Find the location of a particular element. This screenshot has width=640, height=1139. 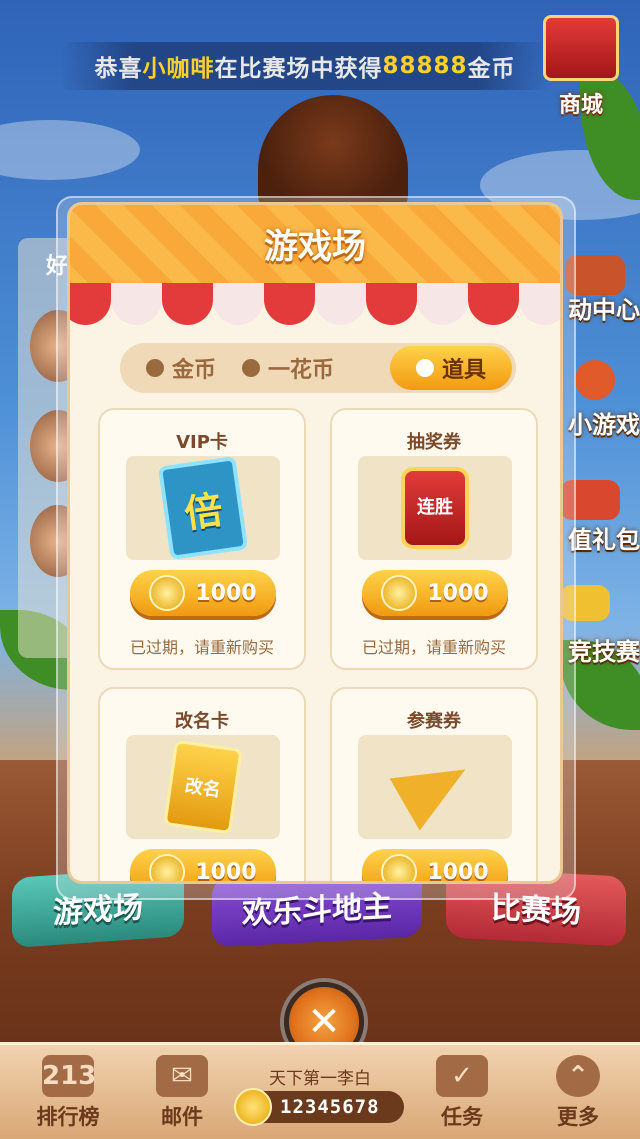

item-card-entry-ticket: 参赛券 1000 is located at coordinates (434, 784).